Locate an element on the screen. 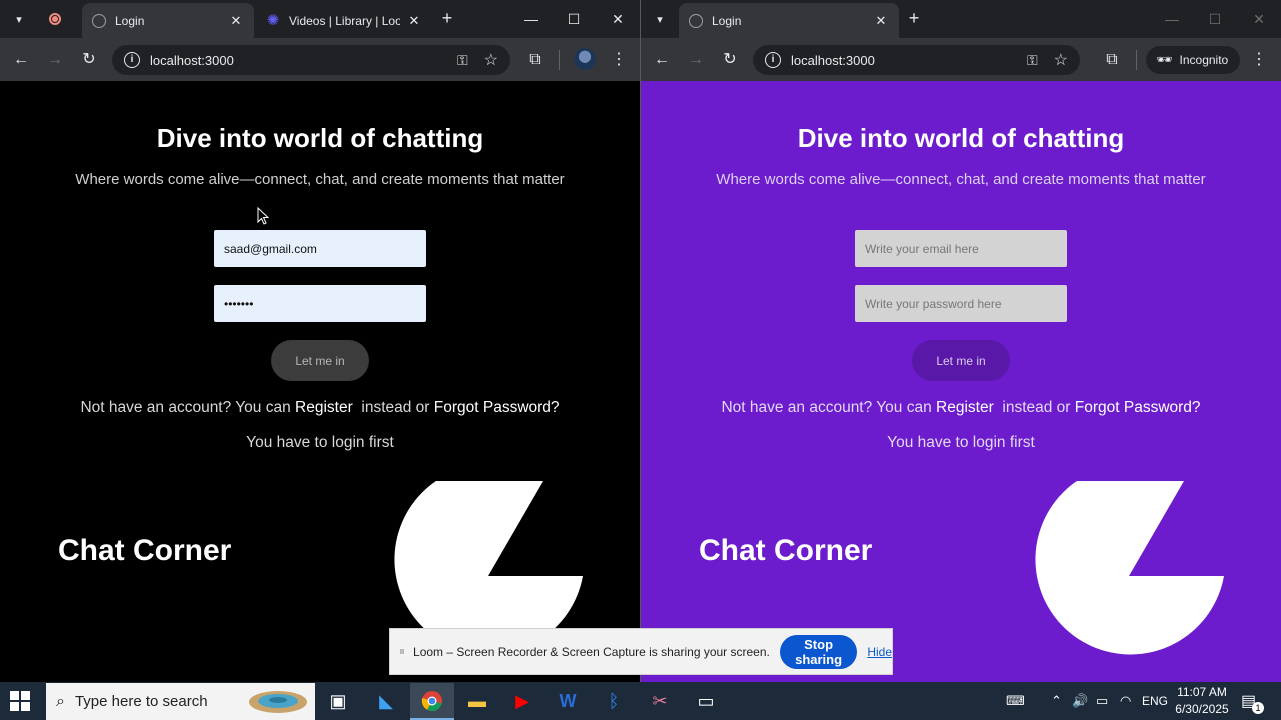 The width and height of the screenshot is (1281, 720). brand-title: Chat Corner is located at coordinates (786, 550).